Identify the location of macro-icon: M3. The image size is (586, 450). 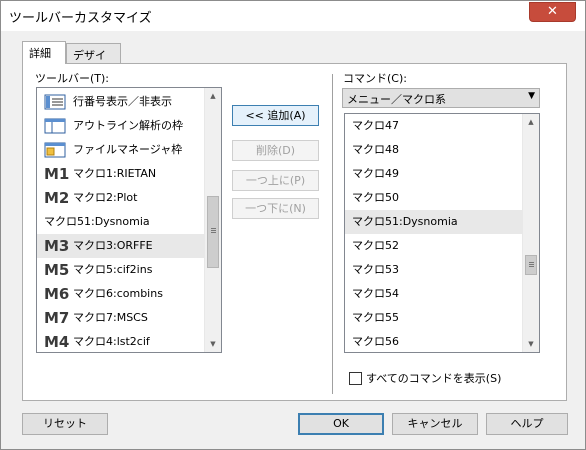
(57, 246).